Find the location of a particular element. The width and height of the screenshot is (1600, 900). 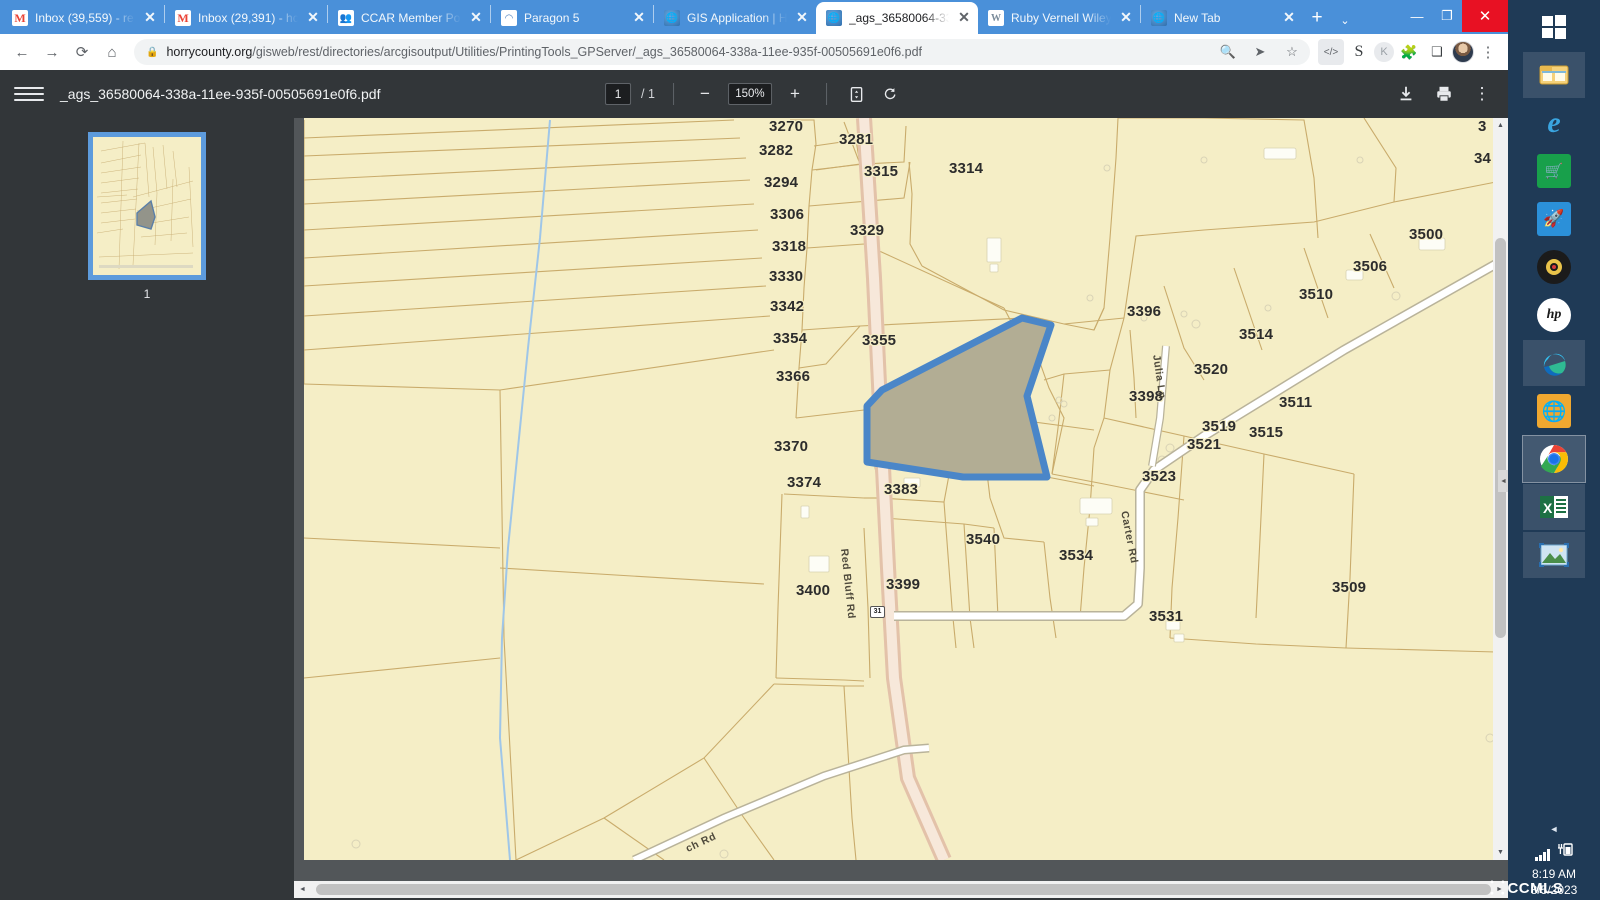

minimize-button: — is located at coordinates (1417, 16).